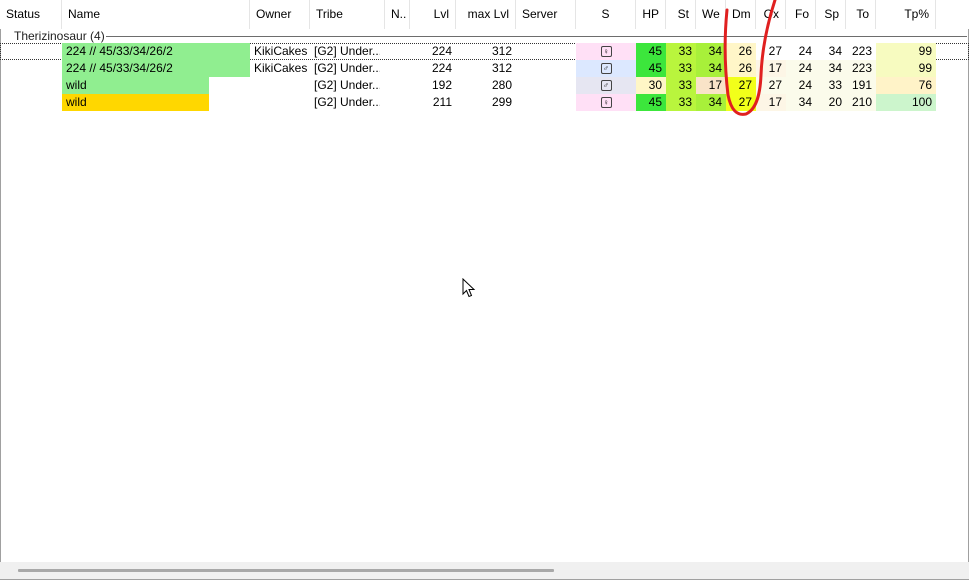 This screenshot has width=969, height=580. Describe the element at coordinates (501, 102) in the screenshot. I see `cell-maxlvl: 299` at that location.